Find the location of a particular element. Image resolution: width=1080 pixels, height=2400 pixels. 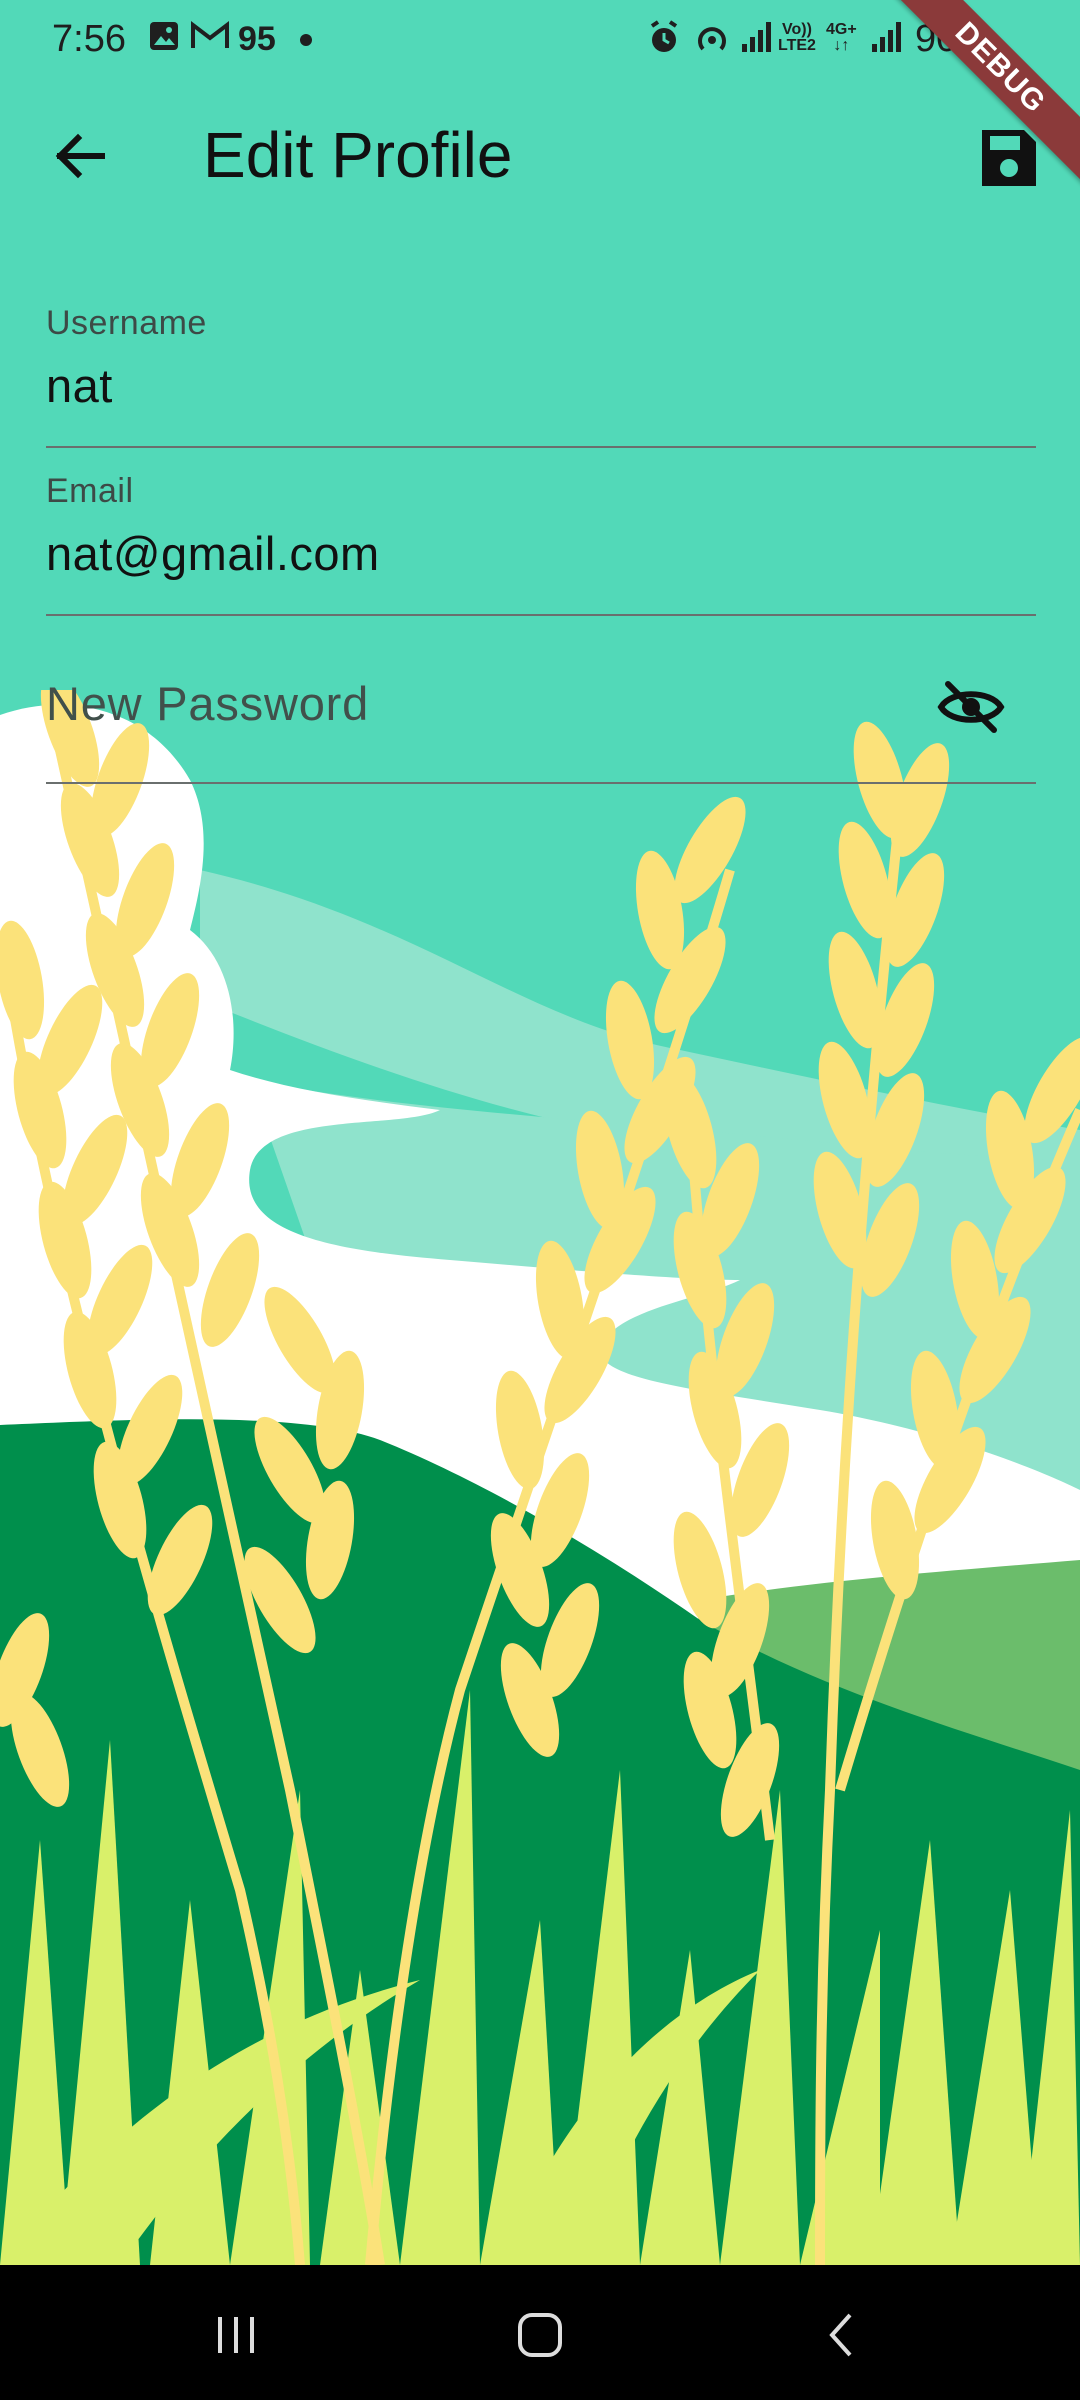

visibility-off-icon is located at coordinates (971, 707).